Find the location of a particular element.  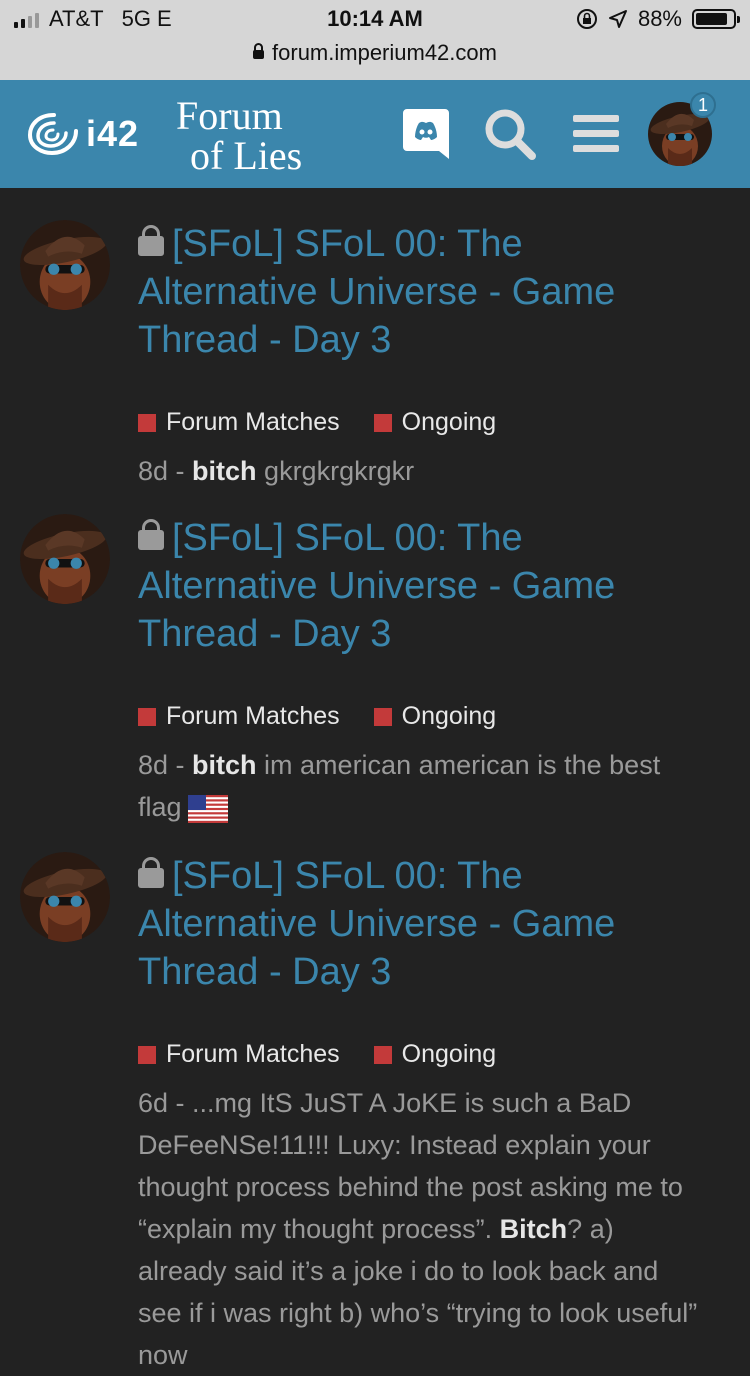

search-button is located at coordinates (510, 134).